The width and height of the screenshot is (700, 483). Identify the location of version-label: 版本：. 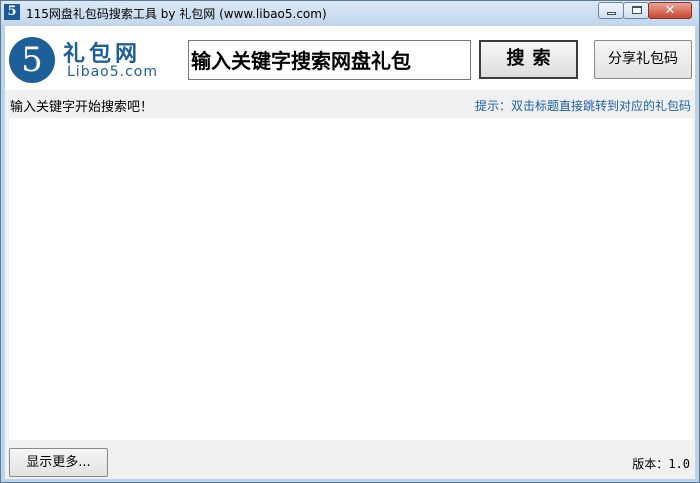
(650, 464).